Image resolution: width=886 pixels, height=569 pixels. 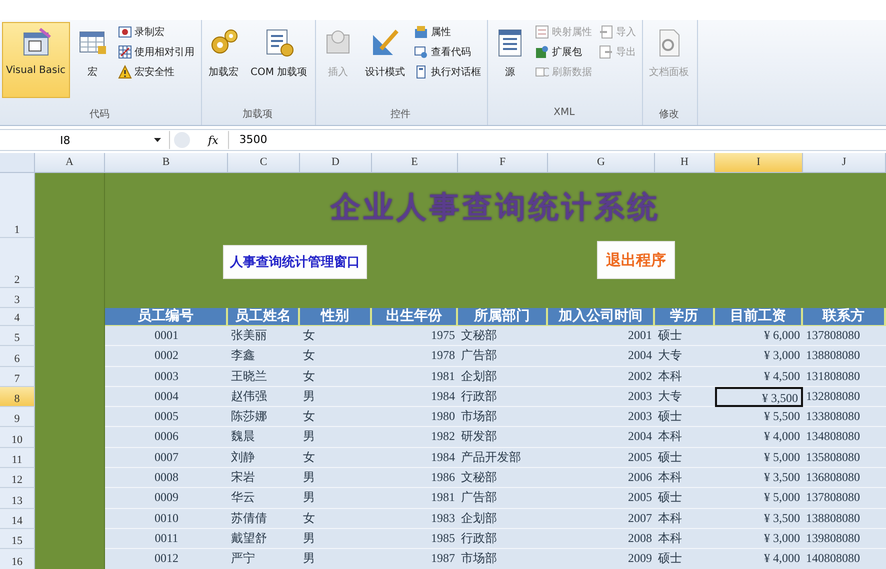 I want to click on ribbon-button: Visual Basic, so click(x=36, y=60).